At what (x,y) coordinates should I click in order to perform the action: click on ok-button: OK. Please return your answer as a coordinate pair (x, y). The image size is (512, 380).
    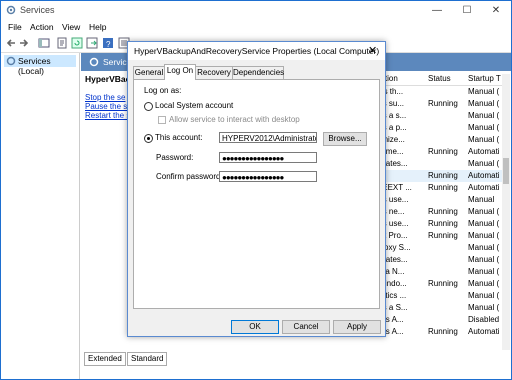
    Looking at the image, I should click on (255, 327).